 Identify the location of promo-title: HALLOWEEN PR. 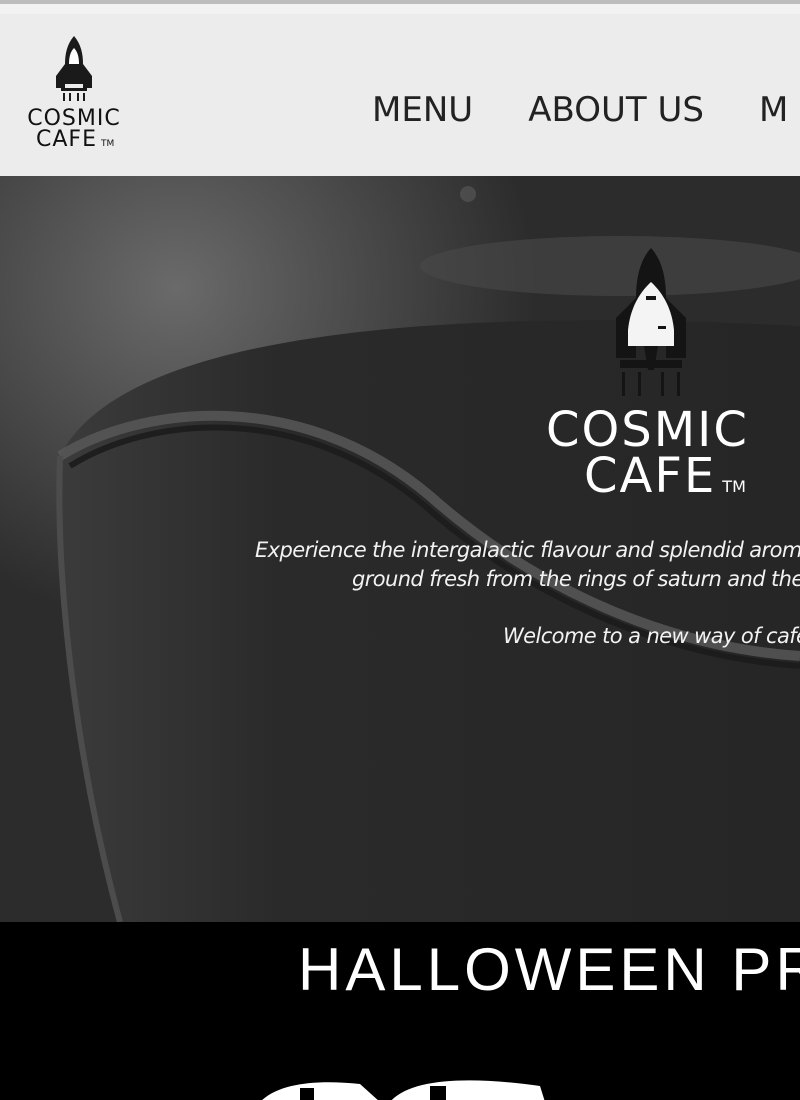
(549, 969).